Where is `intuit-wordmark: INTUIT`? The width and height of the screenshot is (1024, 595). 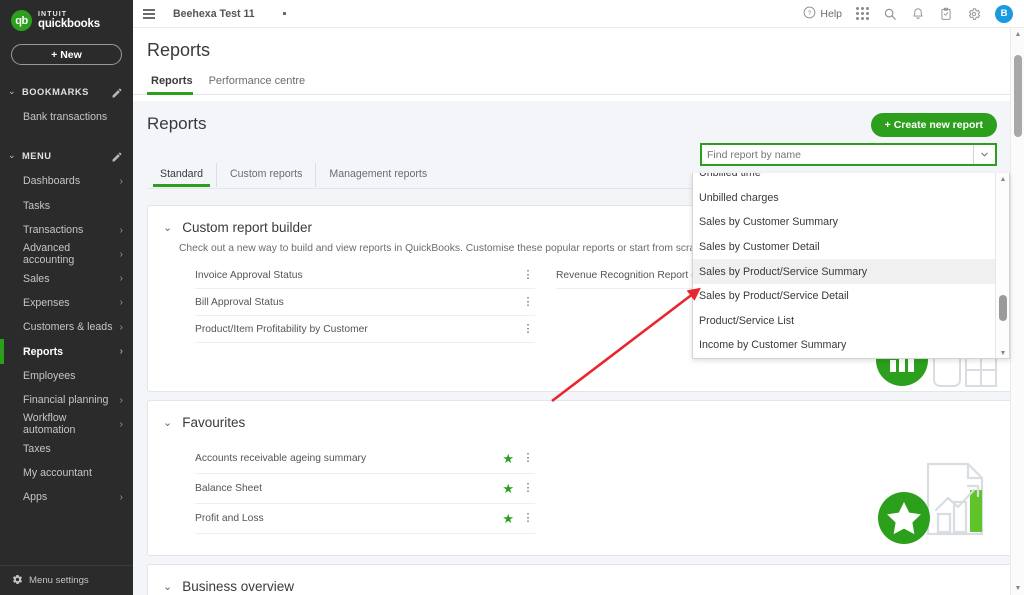 intuit-wordmark: INTUIT is located at coordinates (53, 14).